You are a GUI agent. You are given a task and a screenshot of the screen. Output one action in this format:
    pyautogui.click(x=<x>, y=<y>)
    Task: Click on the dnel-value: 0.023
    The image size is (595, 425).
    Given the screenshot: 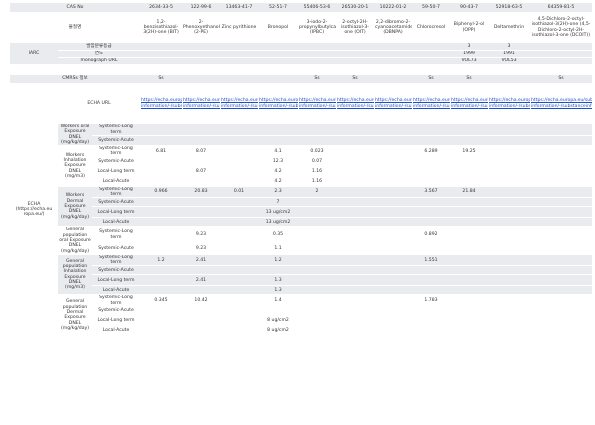 What is the action you would take?
    pyautogui.click(x=317, y=151)
    